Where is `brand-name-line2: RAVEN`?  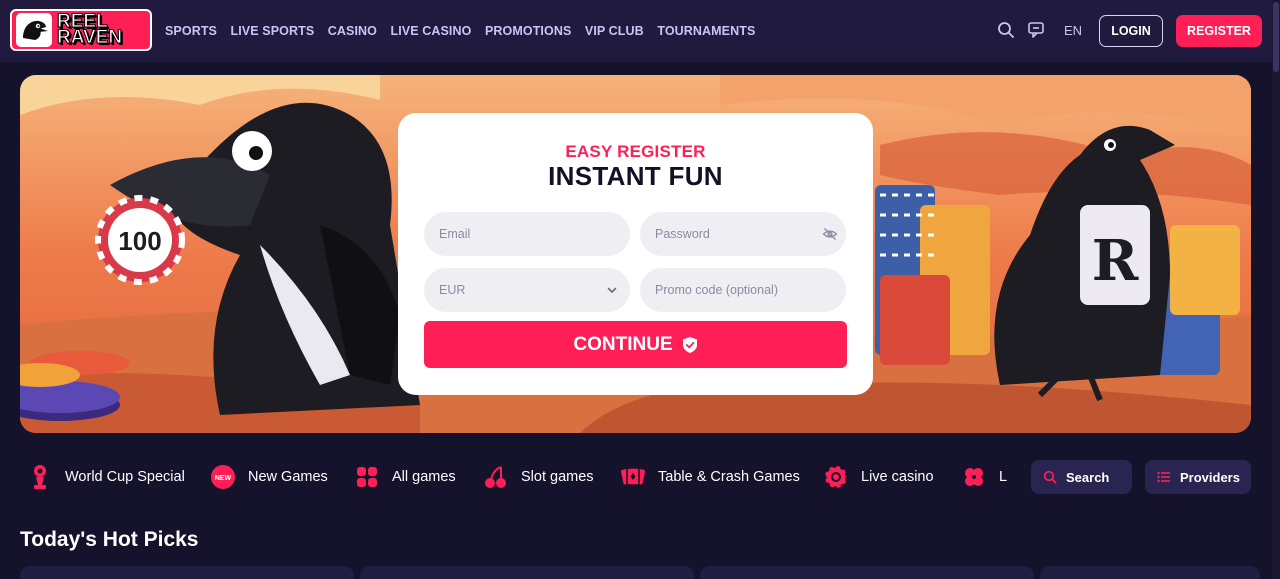
brand-name-line2: RAVEN is located at coordinates (89, 37).